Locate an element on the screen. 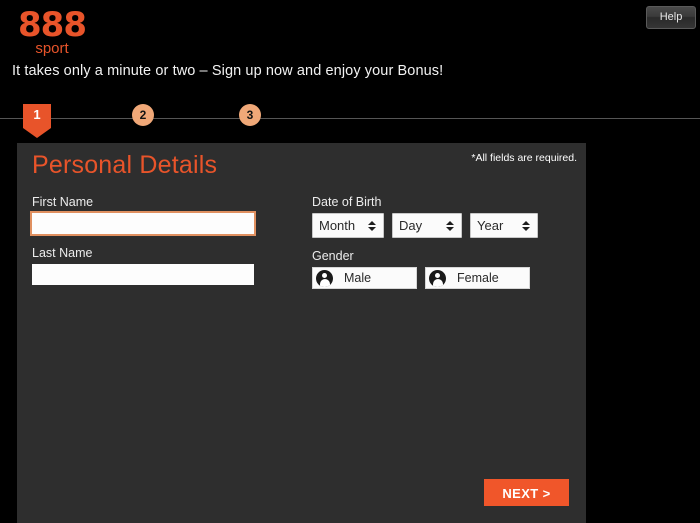 Image resolution: width=700 pixels, height=523 pixels. dob-month-select: Month is located at coordinates (348, 225).